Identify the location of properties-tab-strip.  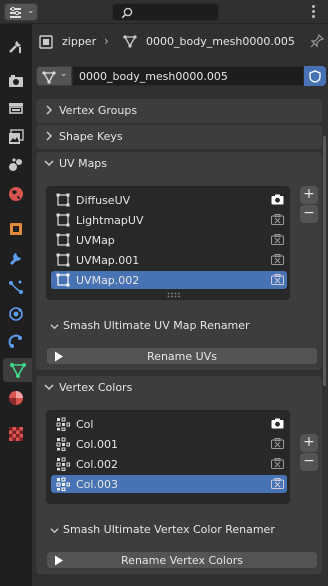
(16, 305).